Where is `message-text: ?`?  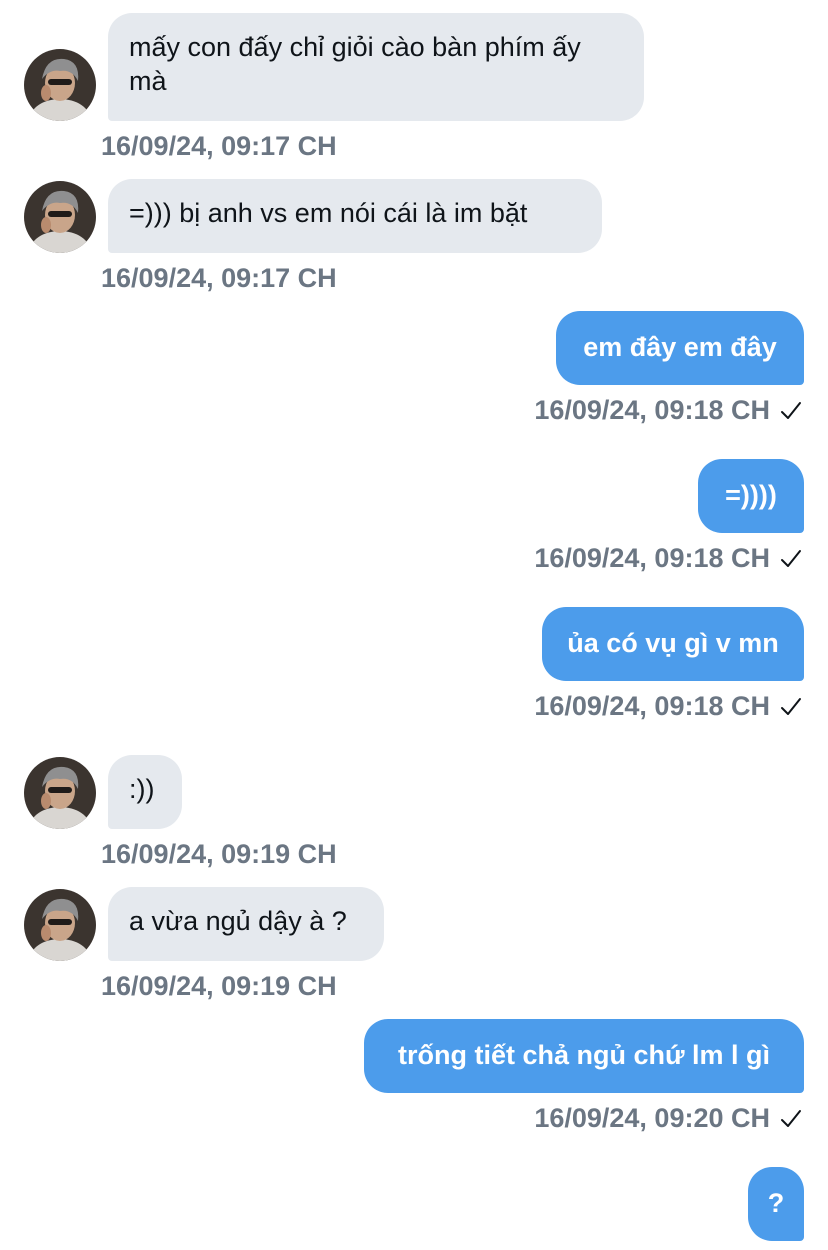 message-text: ? is located at coordinates (776, 1203).